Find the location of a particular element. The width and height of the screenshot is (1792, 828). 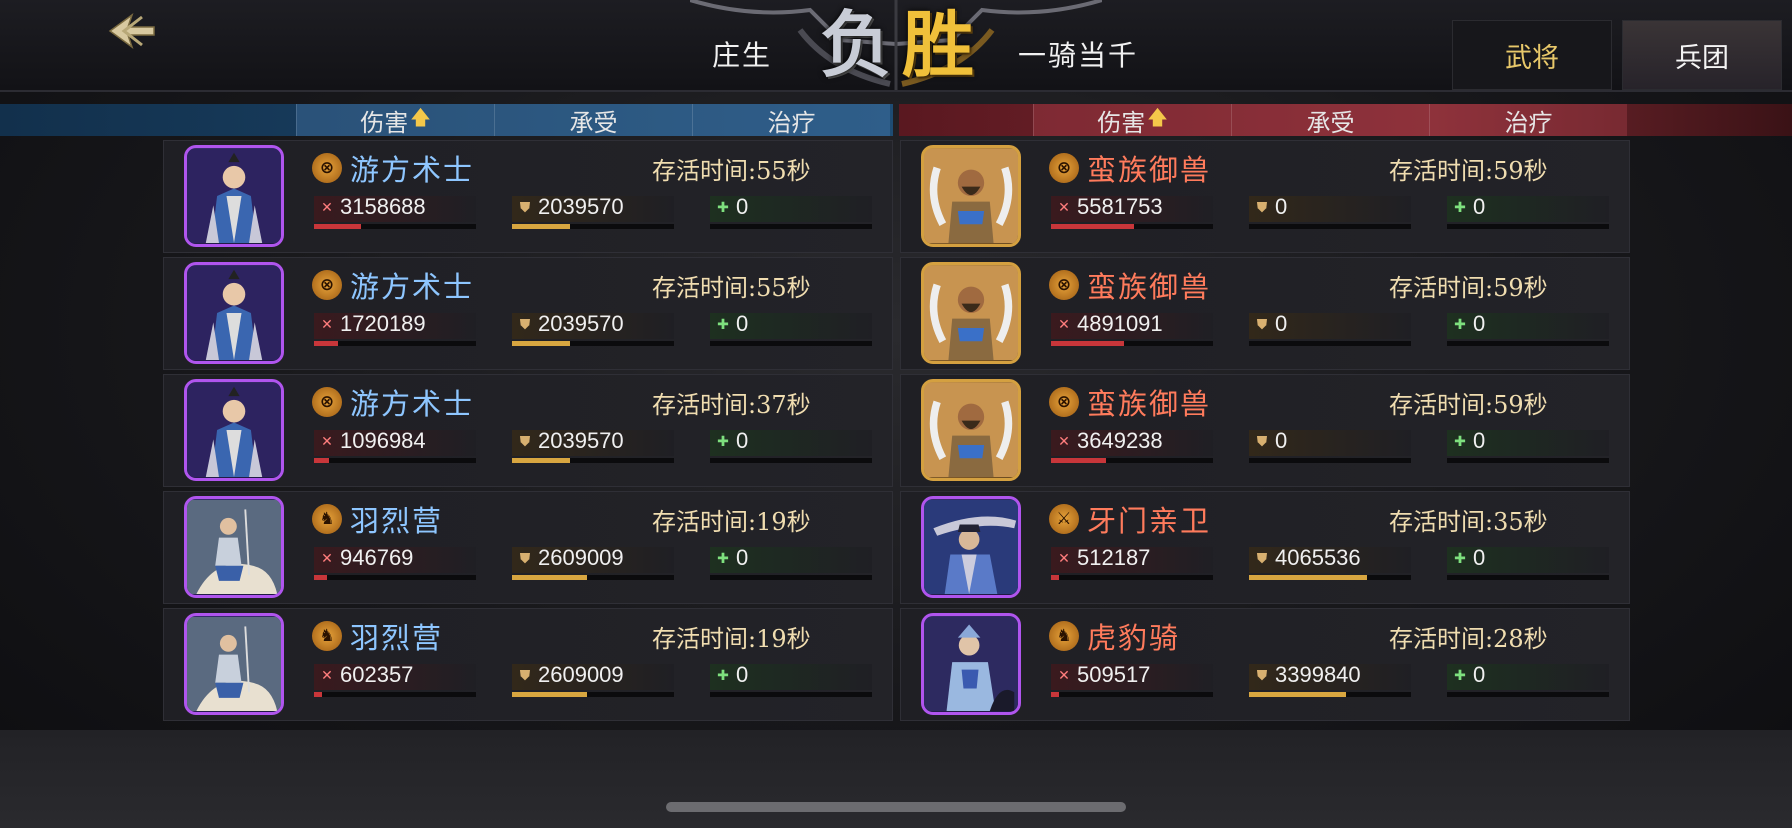

unit-row: ⊗ 蛮族御兽 存活时间:59秒 ✕ 3649238 ⛊ 0 ✚ 0 is located at coordinates (1265, 430).